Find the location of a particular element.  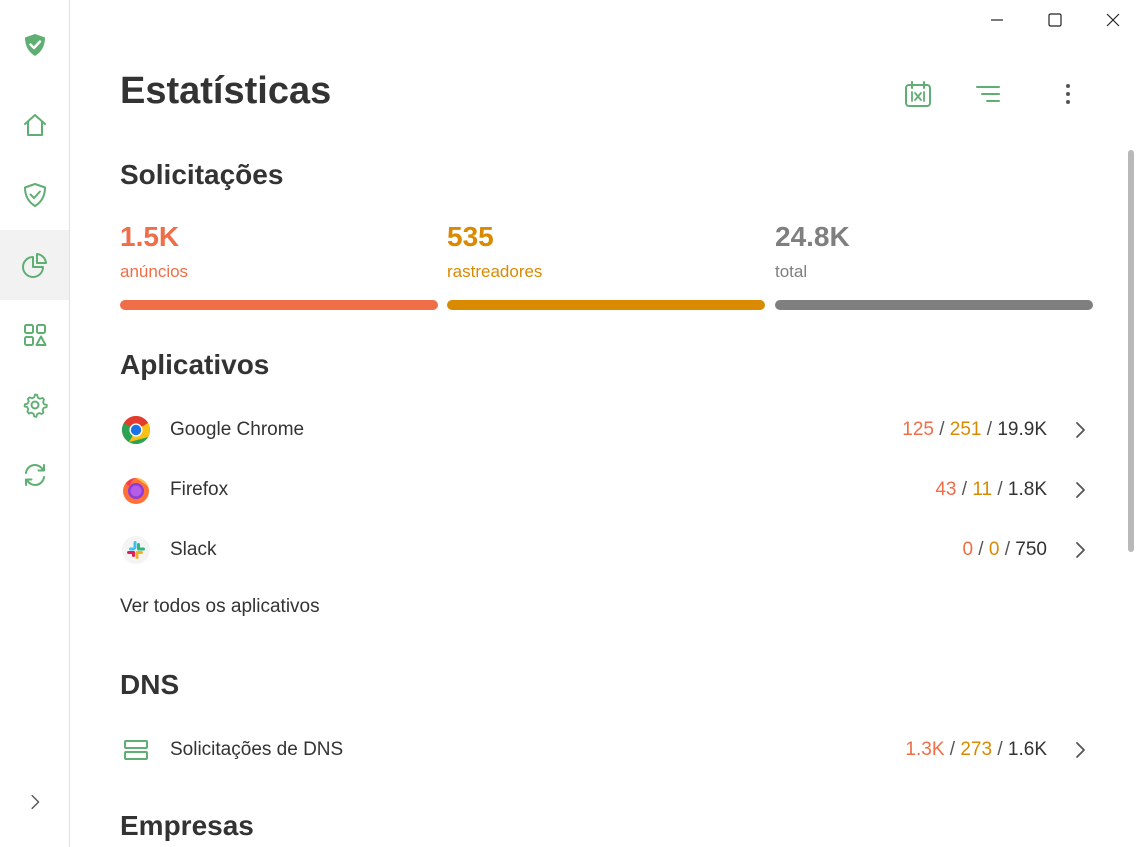

calendar-icon is located at coordinates (918, 94).